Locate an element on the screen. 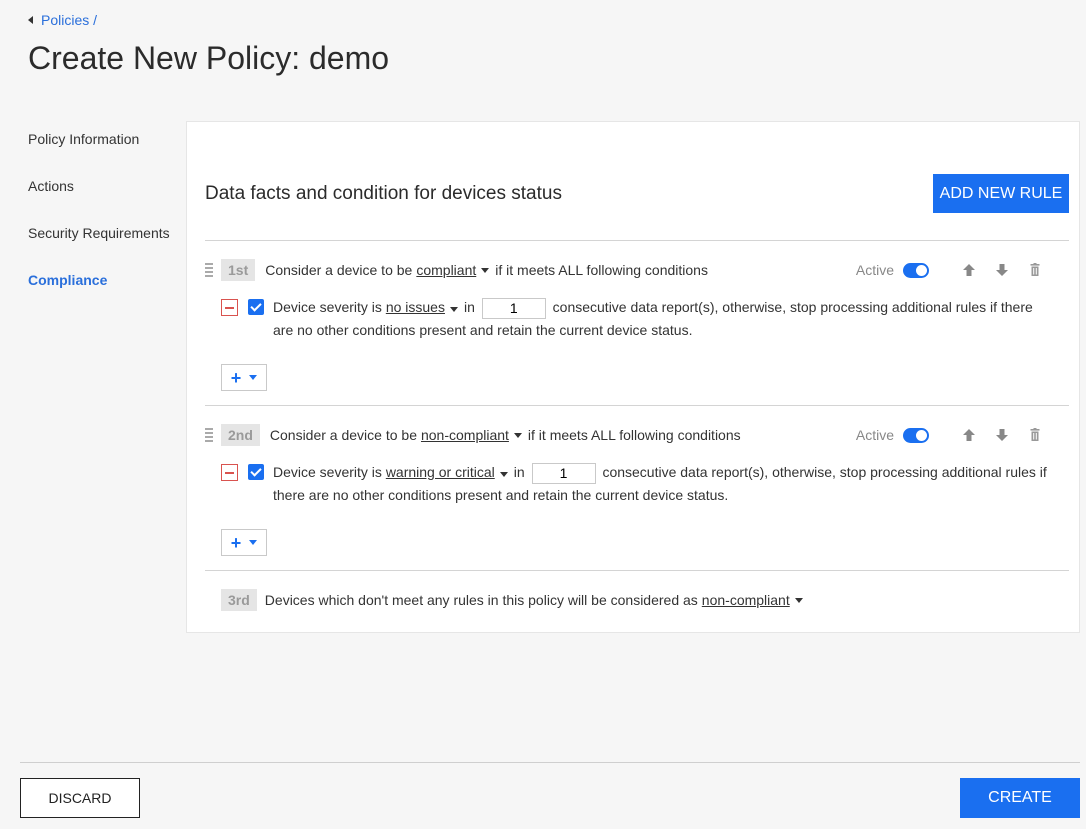  sidebar-item-compliance: Compliance is located at coordinates (99, 294).